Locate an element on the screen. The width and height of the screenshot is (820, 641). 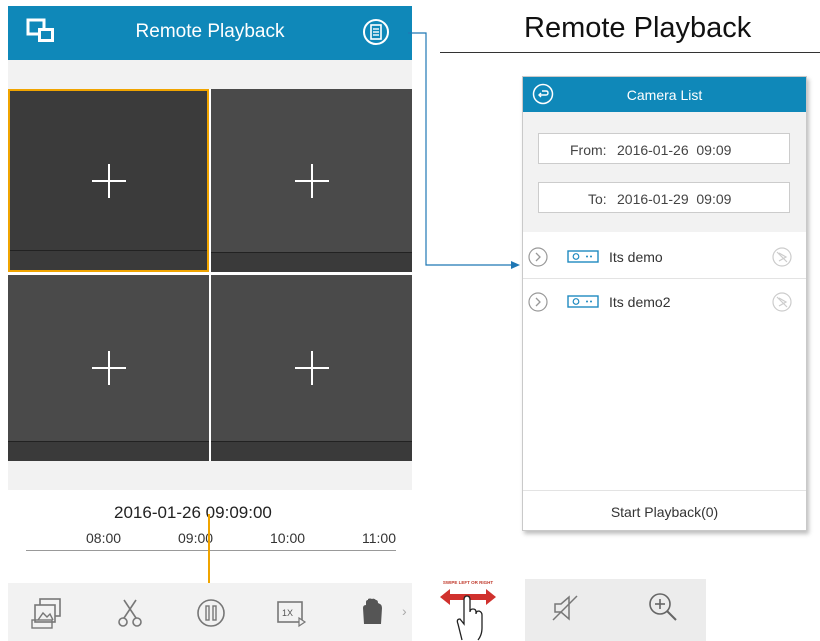
swipe-hand-icon: SWIPE LEFT OR RIGHT is located at coordinates (468, 609).